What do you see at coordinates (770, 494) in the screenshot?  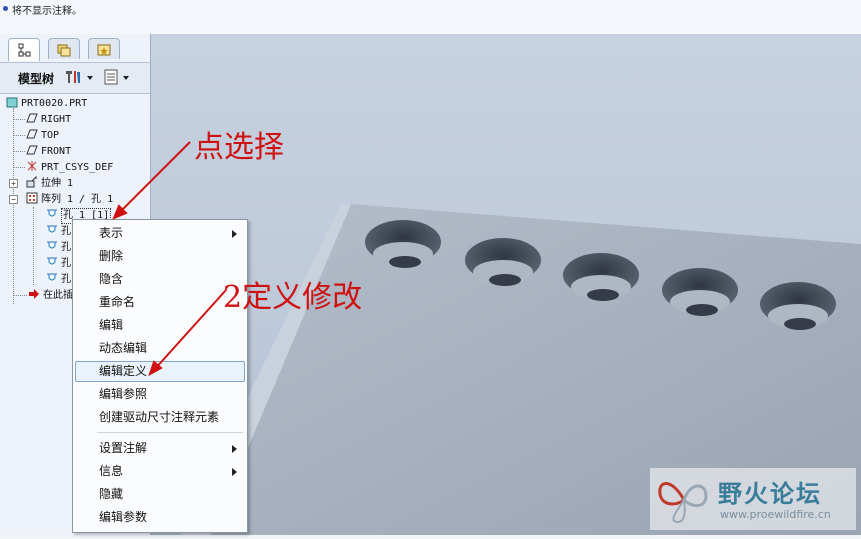 I see `watermark-title: 野火论坛` at bounding box center [770, 494].